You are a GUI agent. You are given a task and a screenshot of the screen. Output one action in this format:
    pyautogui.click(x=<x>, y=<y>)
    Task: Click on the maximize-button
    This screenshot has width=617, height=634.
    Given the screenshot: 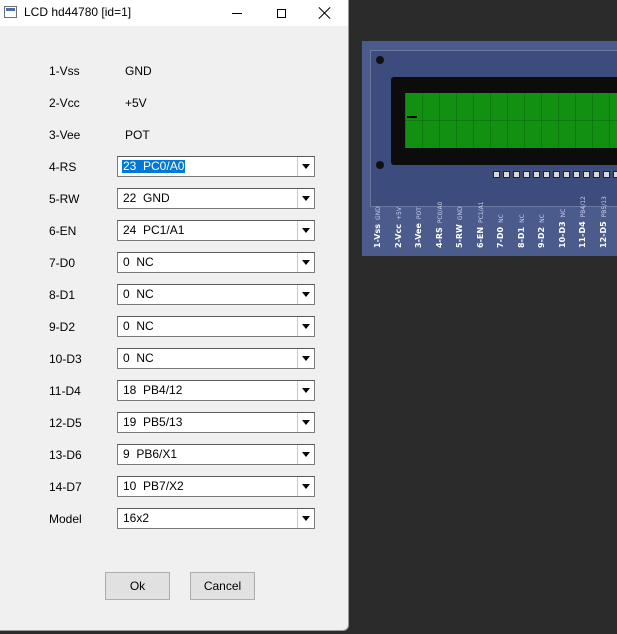 What is the action you would take?
    pyautogui.click(x=281, y=13)
    